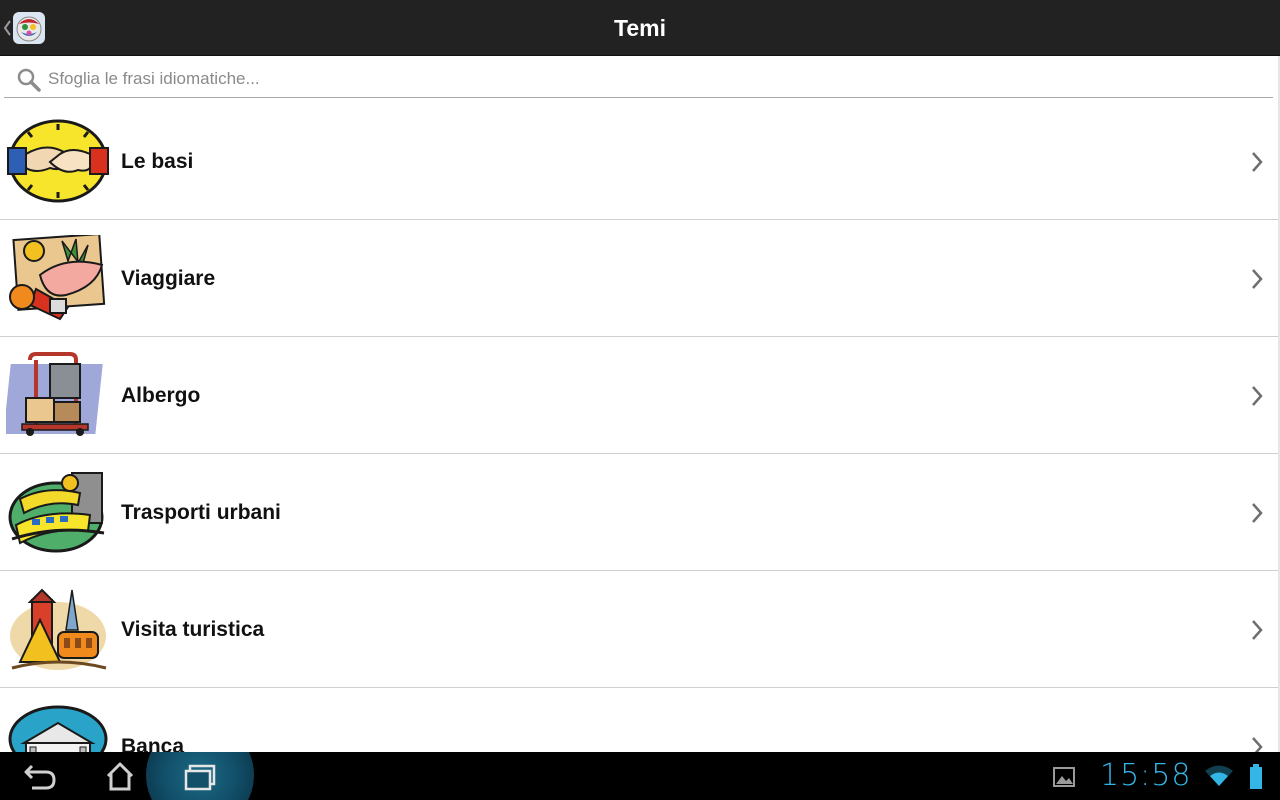 The image size is (1280, 800). I want to click on luggage-cart-icon, so click(54, 394).